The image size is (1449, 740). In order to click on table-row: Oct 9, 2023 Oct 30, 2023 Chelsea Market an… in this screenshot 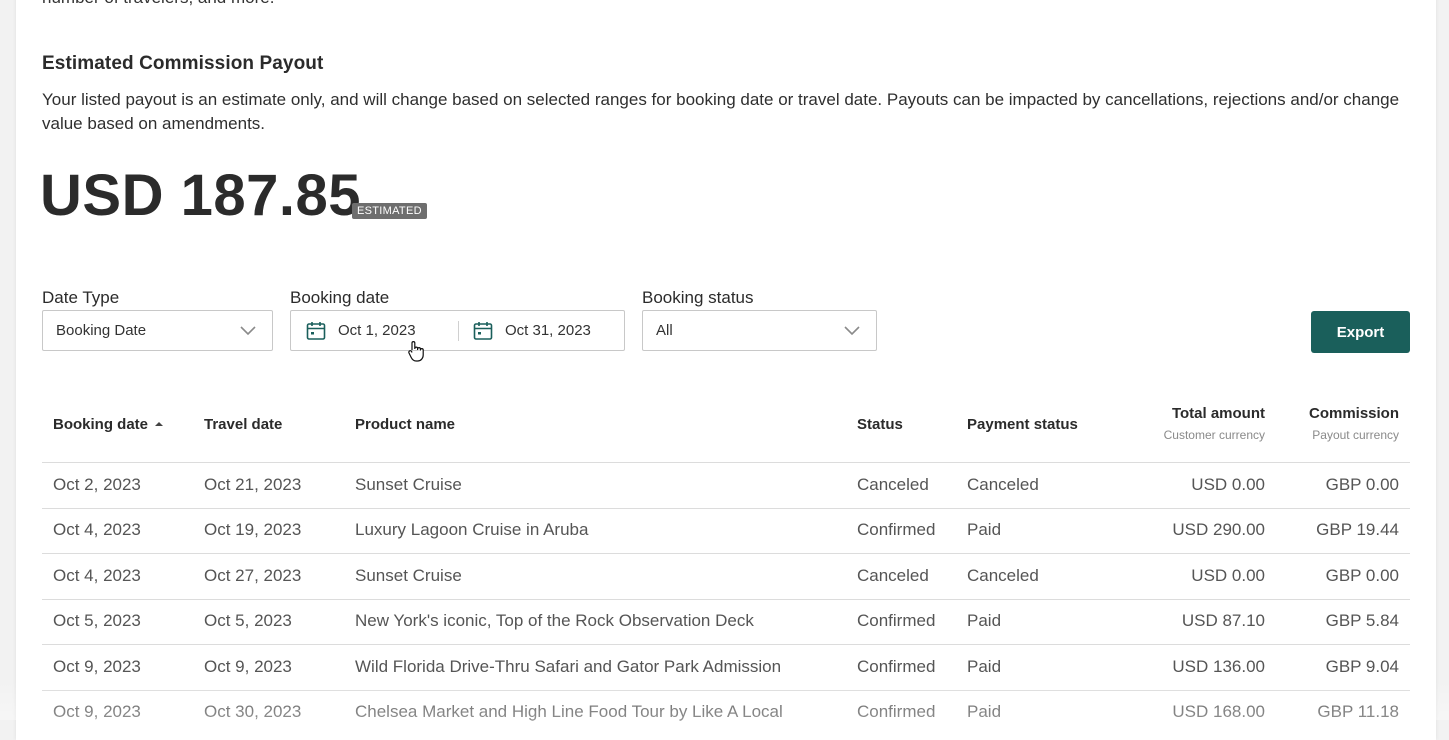, I will do `click(726, 712)`.